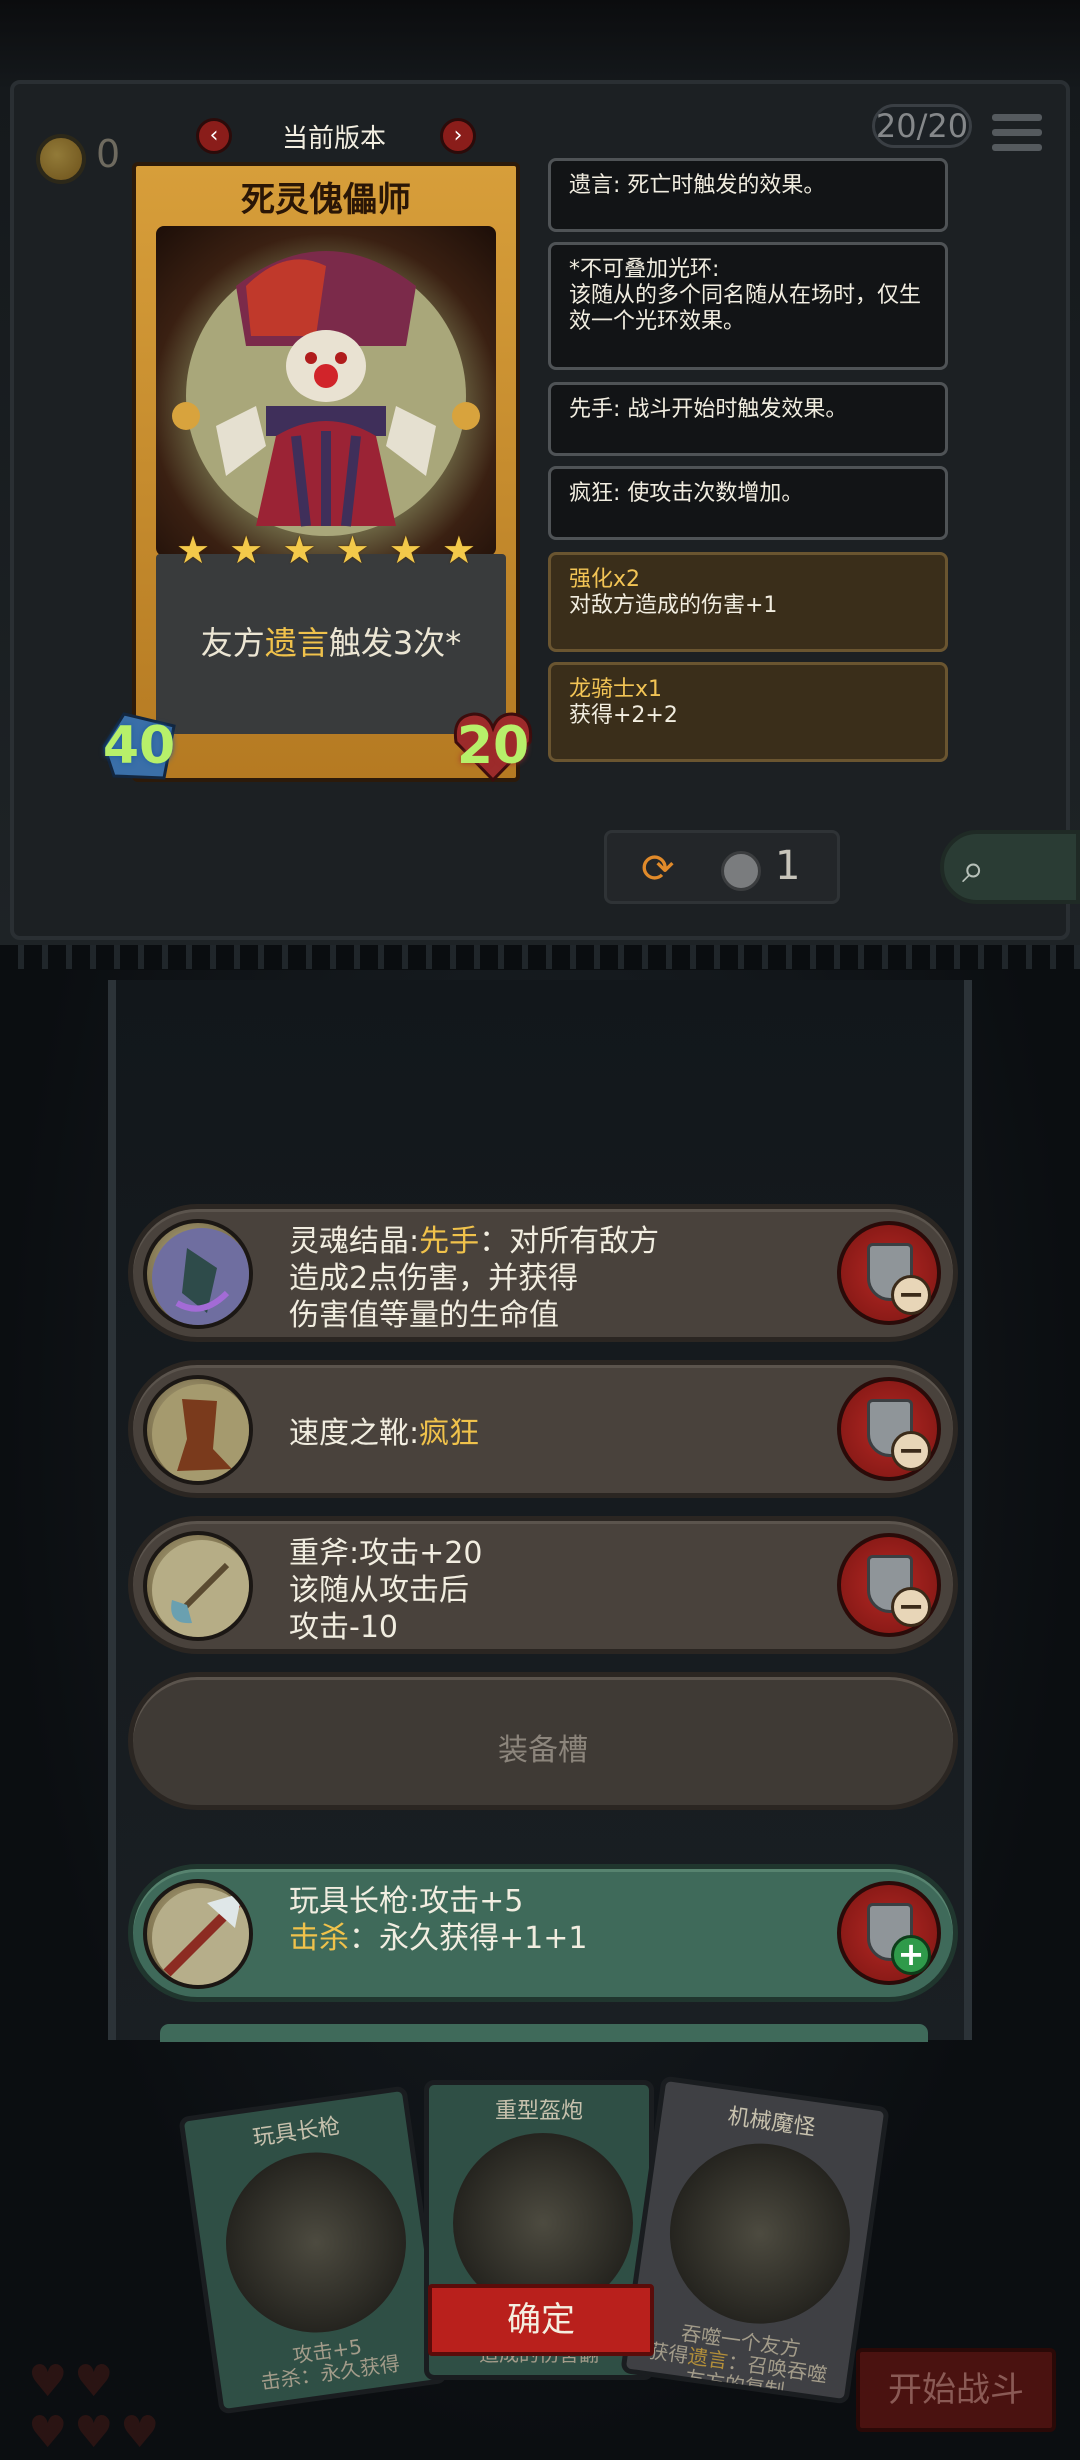  What do you see at coordinates (543, 1429) in the screenshot?
I see `equipment-slot-speed-boots: 速度之靴:疯狂 −` at bounding box center [543, 1429].